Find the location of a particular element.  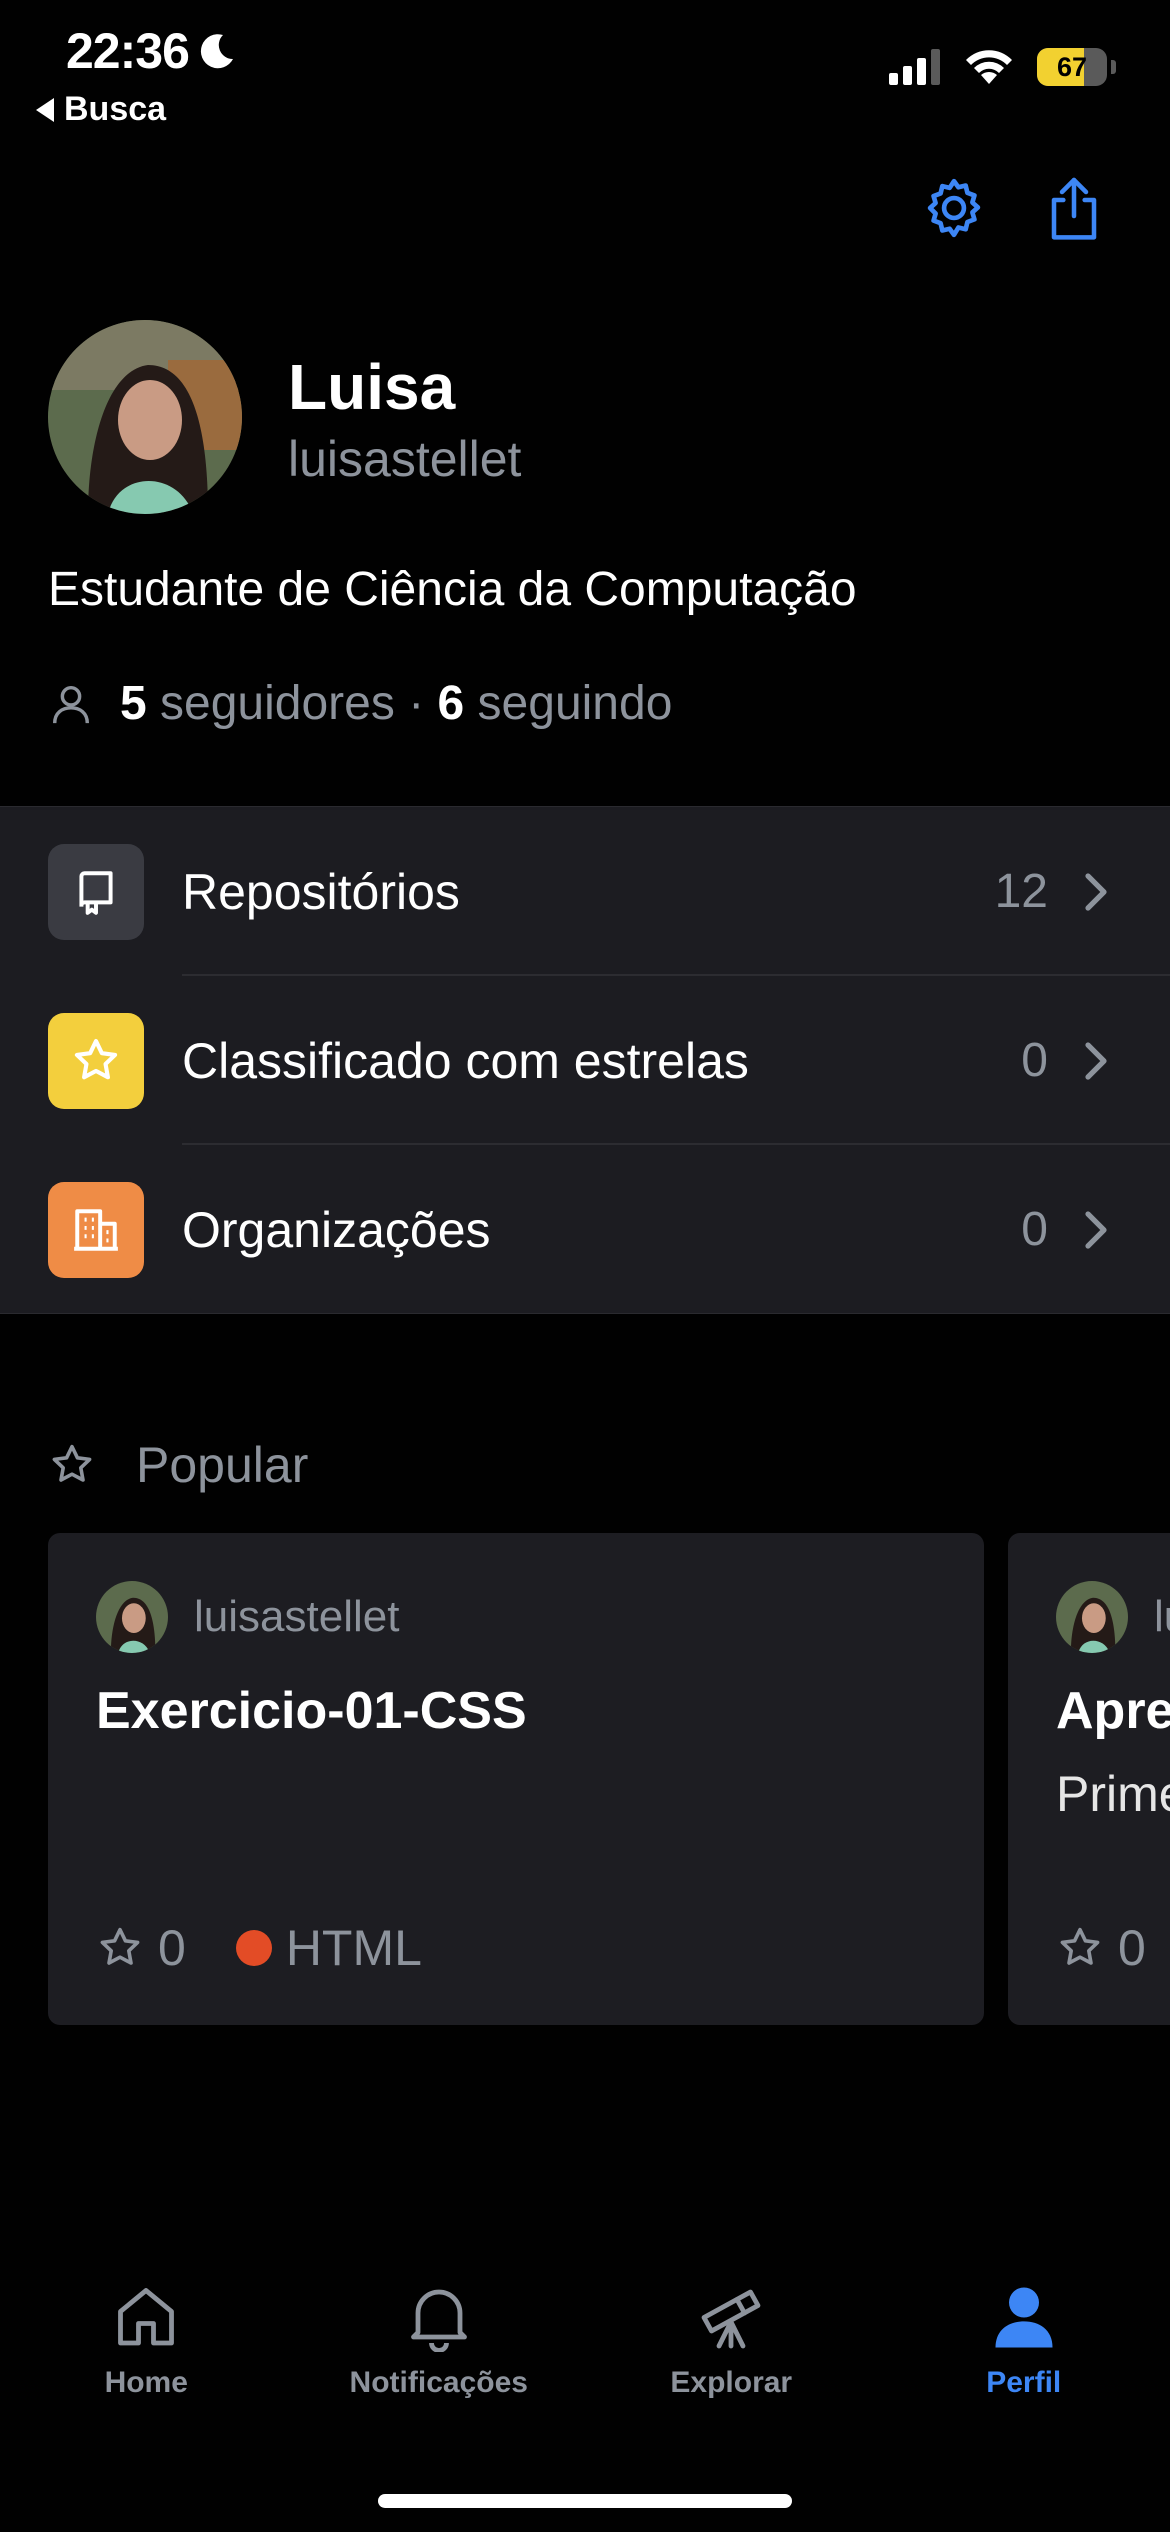

back-triangle-icon is located at coordinates (45, 109).